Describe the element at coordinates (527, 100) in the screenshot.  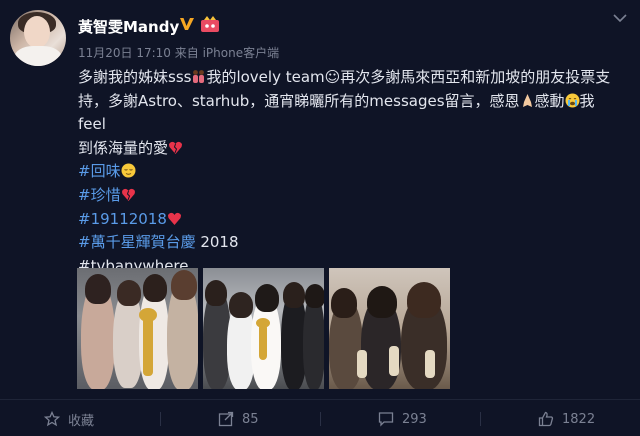
I see `pray-emoji-icon` at that location.